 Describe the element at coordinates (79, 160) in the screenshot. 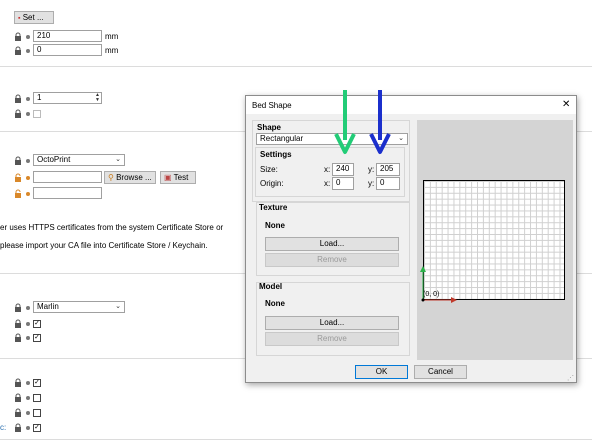

I see `host-type-select: OctoPrint ⌄` at that location.